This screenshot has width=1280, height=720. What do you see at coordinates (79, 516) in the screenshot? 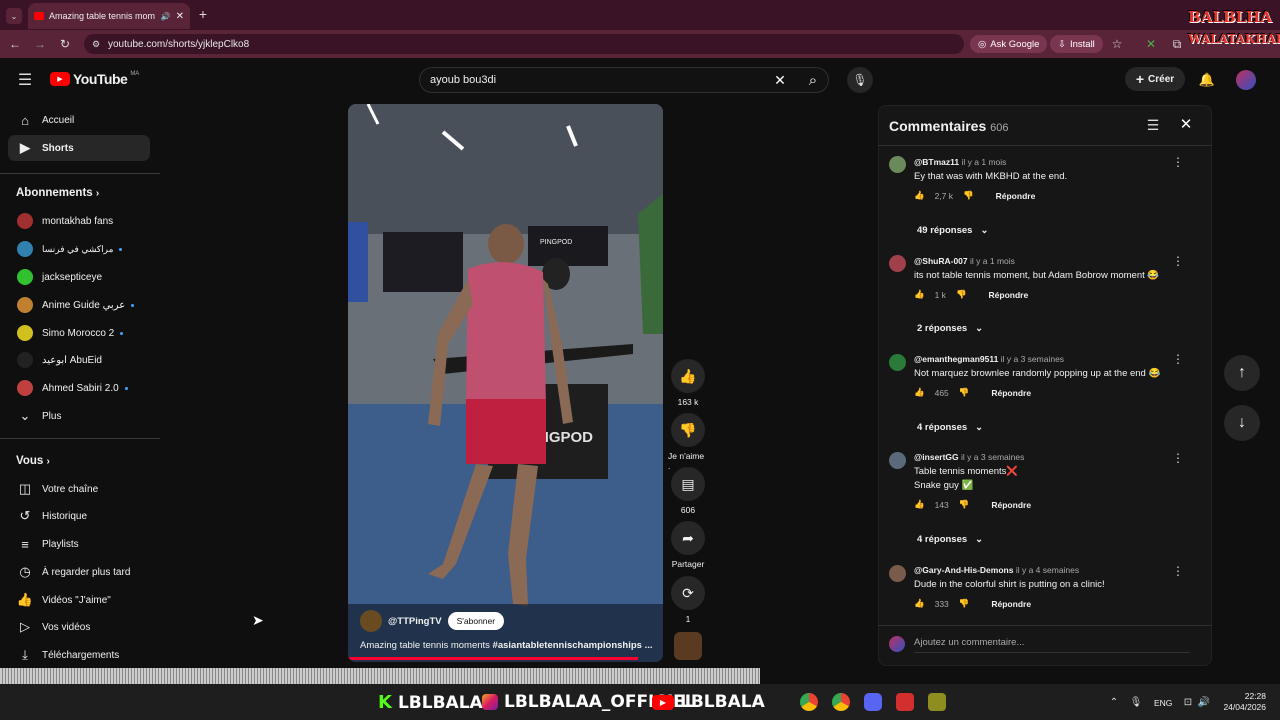
I see `sidebar-item-historique: ↺ Historique` at bounding box center [79, 516].